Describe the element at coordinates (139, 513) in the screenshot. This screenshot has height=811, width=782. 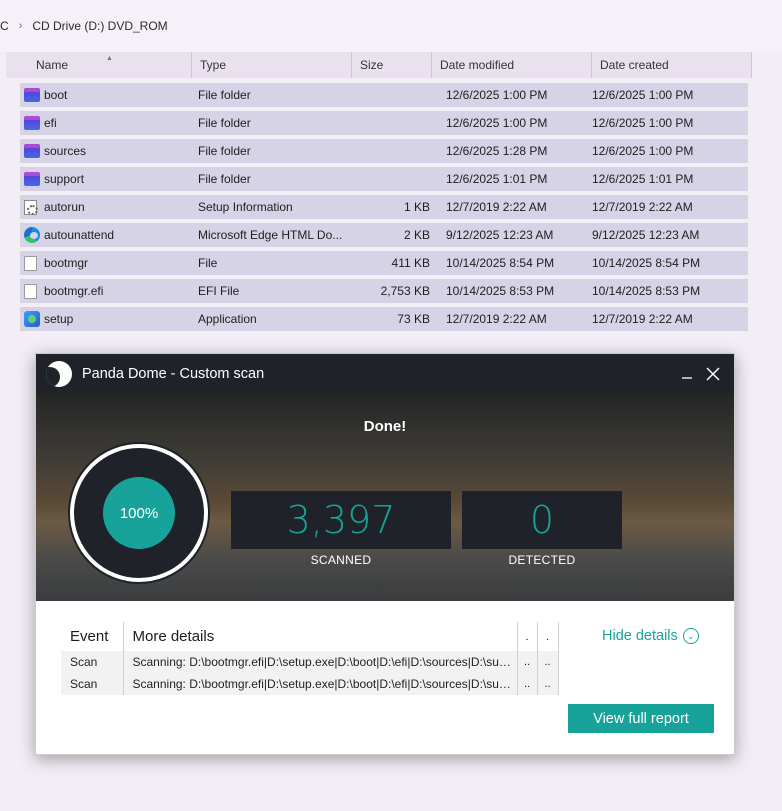
I see `progress-ring: 100%` at that location.